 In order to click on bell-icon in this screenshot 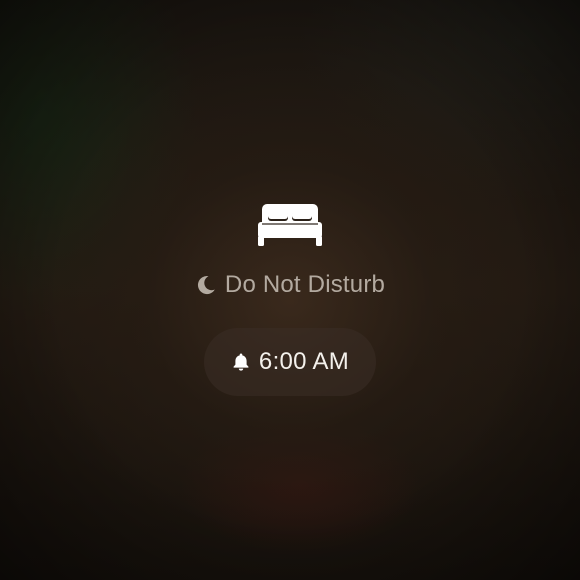, I will do `click(241, 362)`.